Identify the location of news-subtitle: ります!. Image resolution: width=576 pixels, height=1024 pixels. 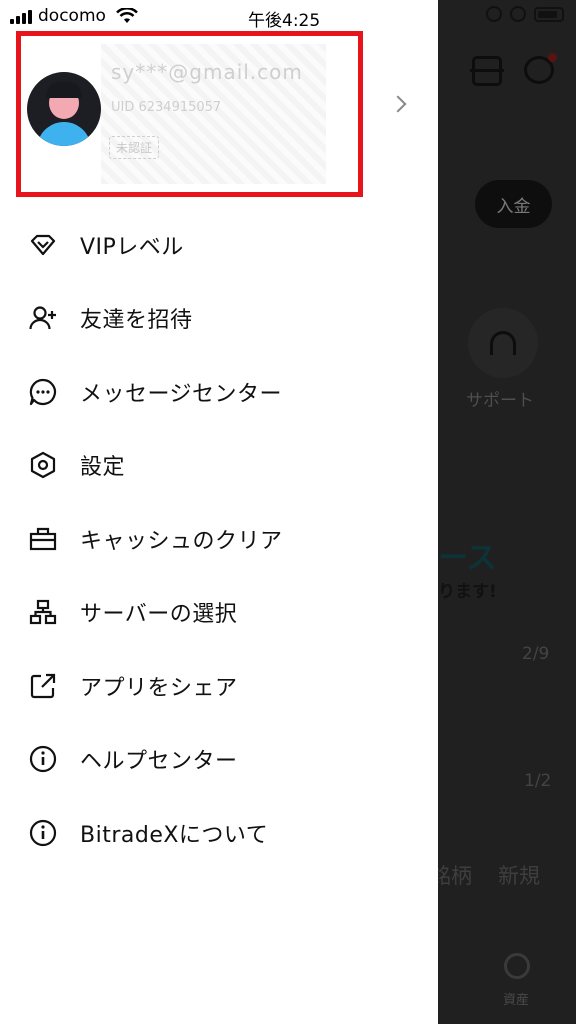
(467, 592).